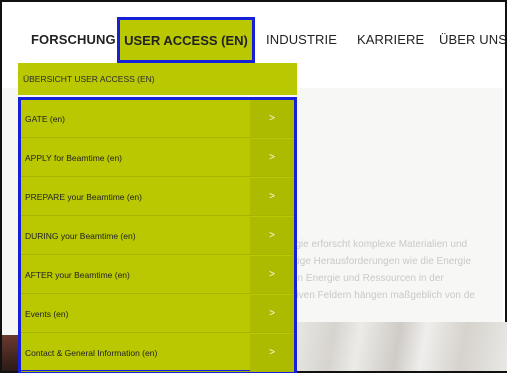  What do you see at coordinates (83, 197) in the screenshot?
I see `dropdown-item-label: PREPARE your Beamtime (en)` at bounding box center [83, 197].